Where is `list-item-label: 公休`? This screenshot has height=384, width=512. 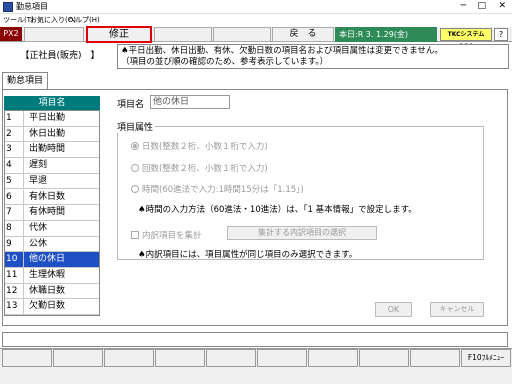 list-item-label: 公休 is located at coordinates (38, 243).